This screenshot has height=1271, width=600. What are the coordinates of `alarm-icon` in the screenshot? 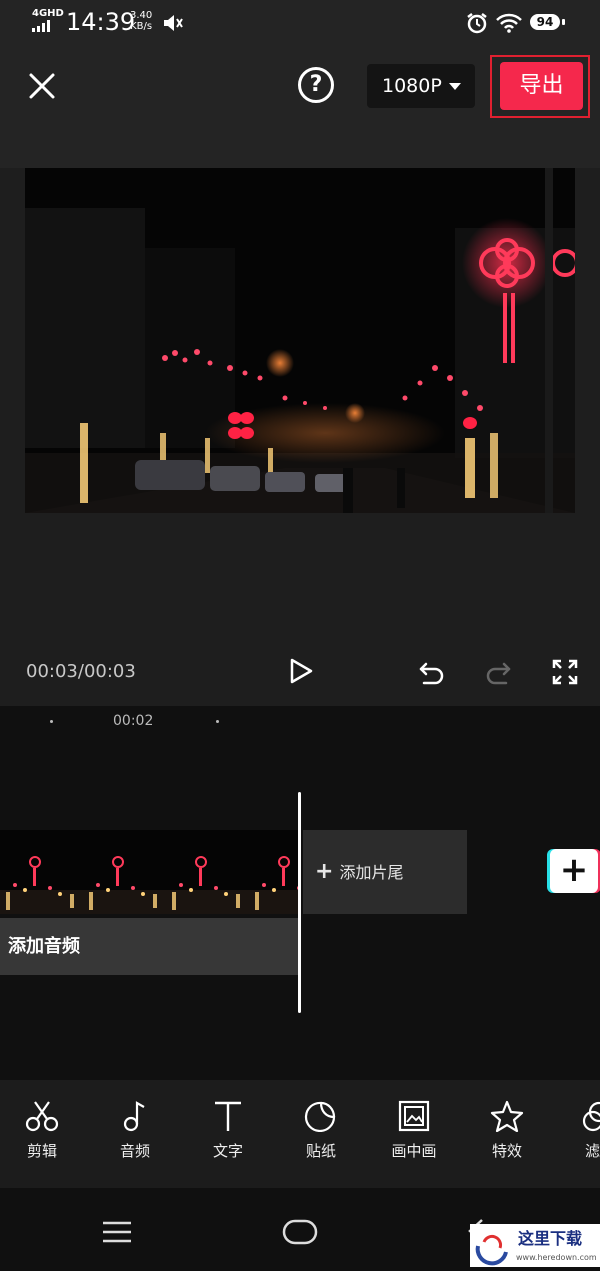 It's located at (477, 23).